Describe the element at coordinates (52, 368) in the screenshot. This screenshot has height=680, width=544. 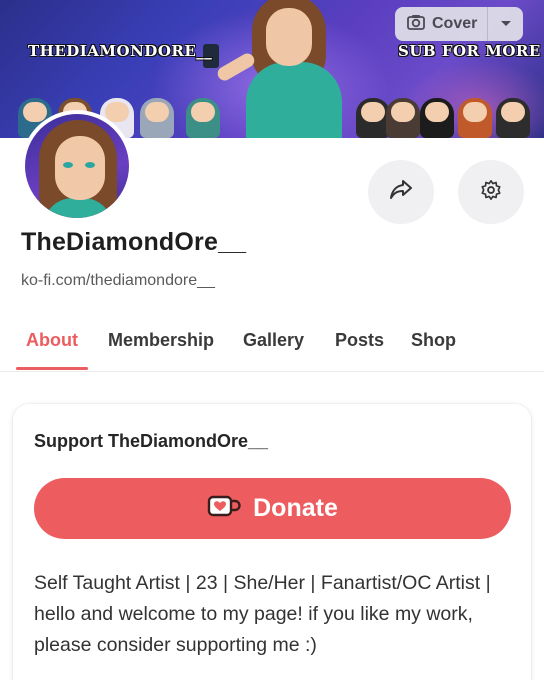
I see `active-tab-indicator` at that location.